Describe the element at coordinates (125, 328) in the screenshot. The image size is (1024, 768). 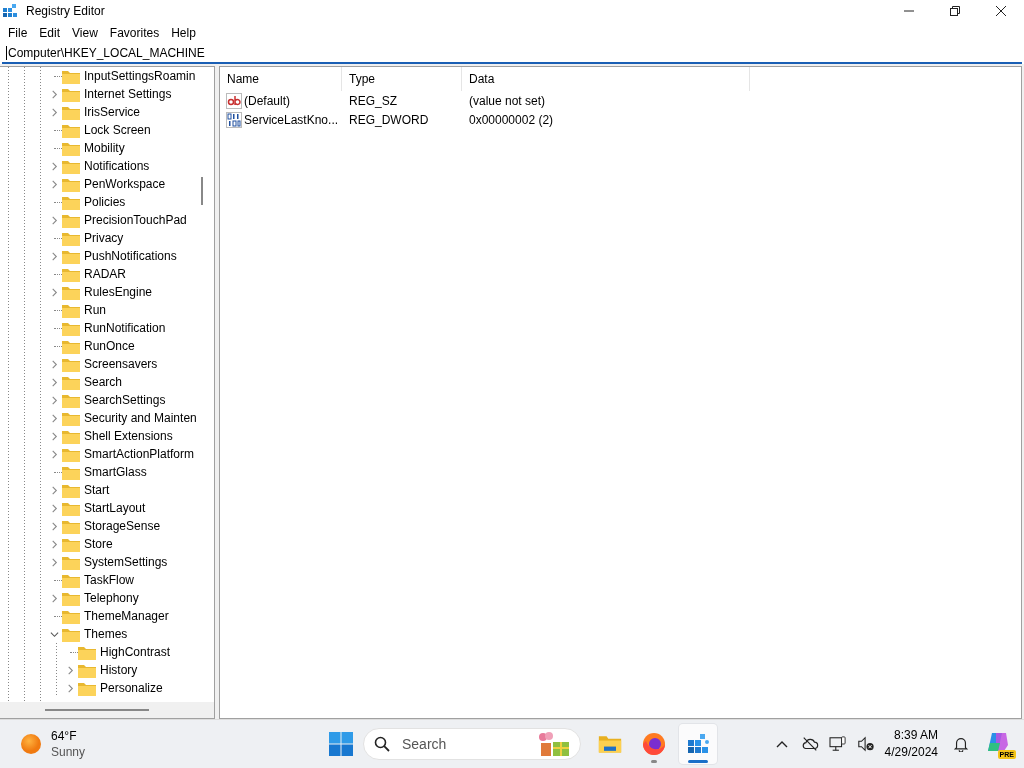
I see `tree-item: RunNotification` at that location.